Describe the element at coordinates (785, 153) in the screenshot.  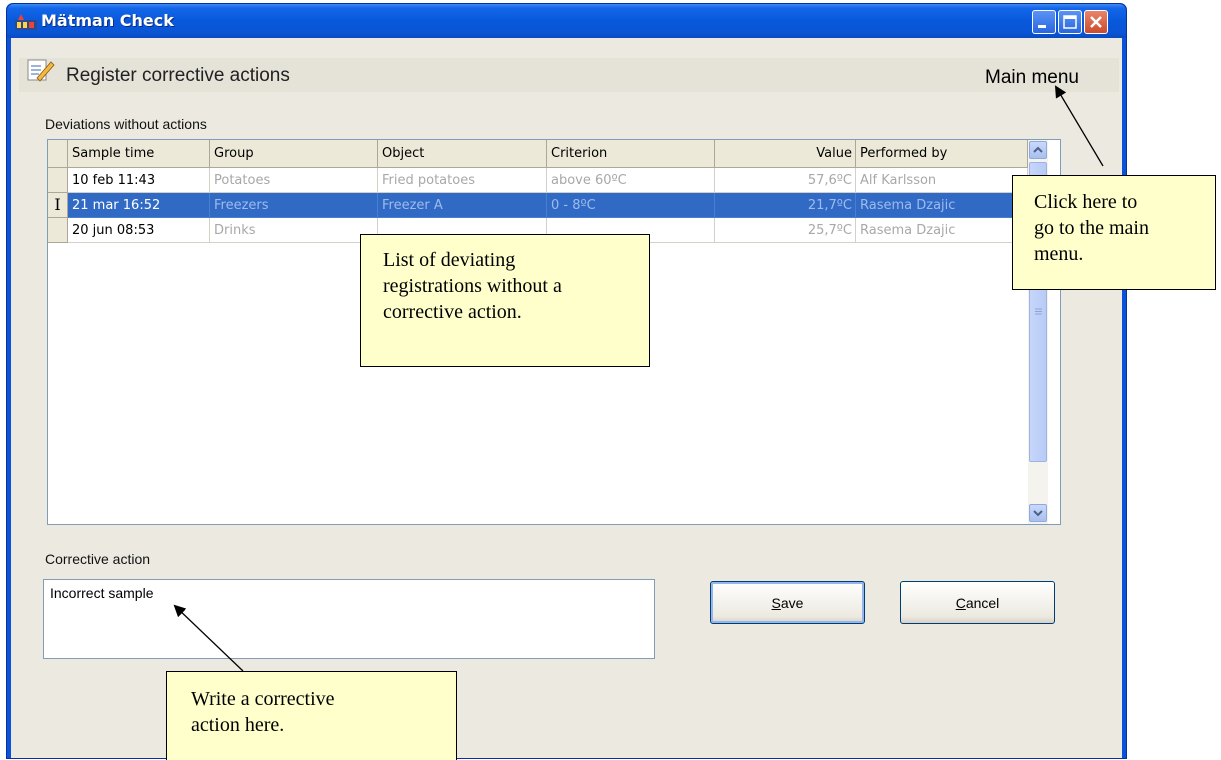
I see `column-header-value: Value` at that location.